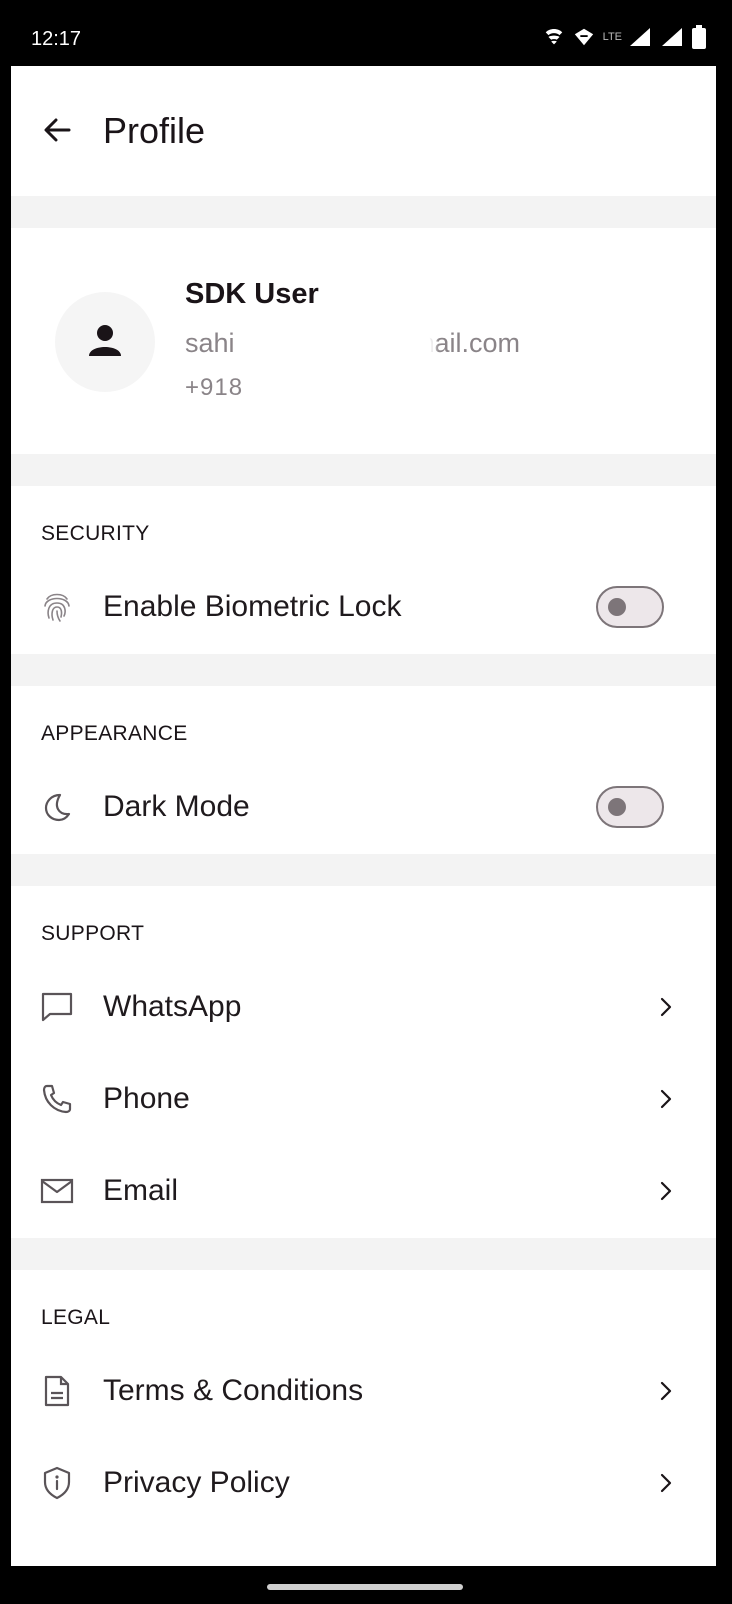  What do you see at coordinates (57, 1191) in the screenshot?
I see `mail-icon` at bounding box center [57, 1191].